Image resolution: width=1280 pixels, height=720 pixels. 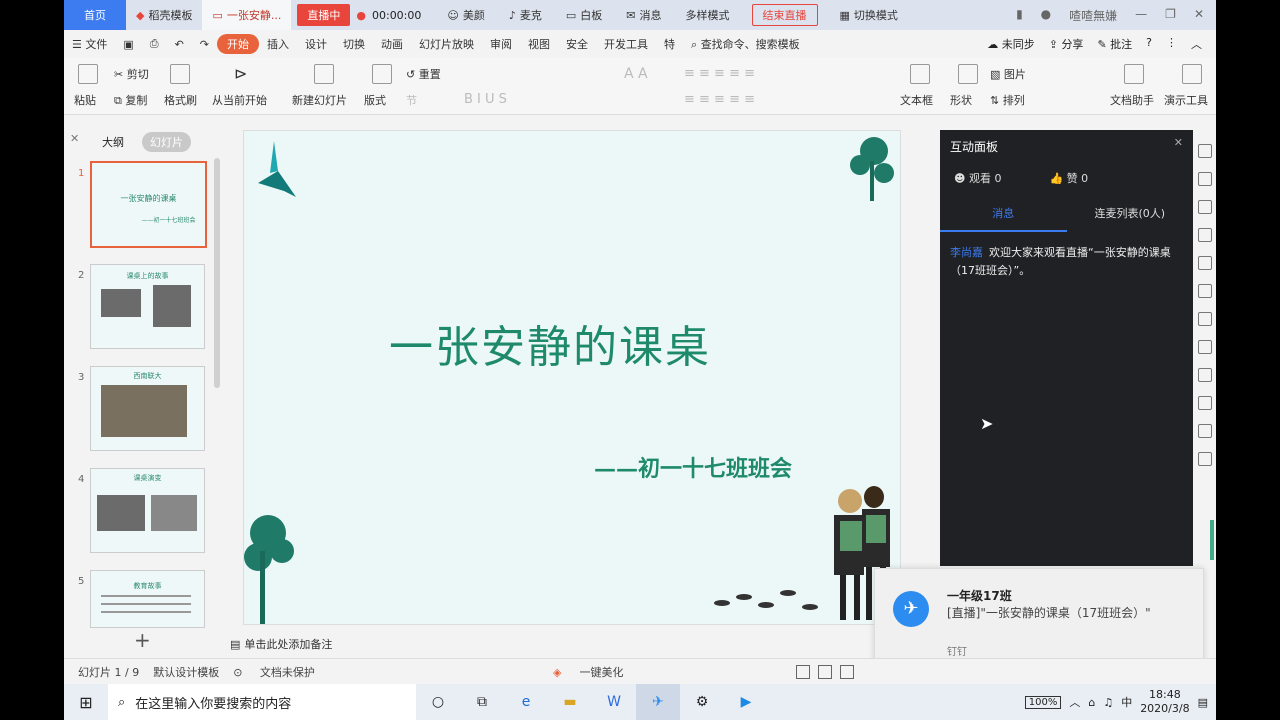 What do you see at coordinates (1205, 151) in the screenshot?
I see `star-icon` at bounding box center [1205, 151].